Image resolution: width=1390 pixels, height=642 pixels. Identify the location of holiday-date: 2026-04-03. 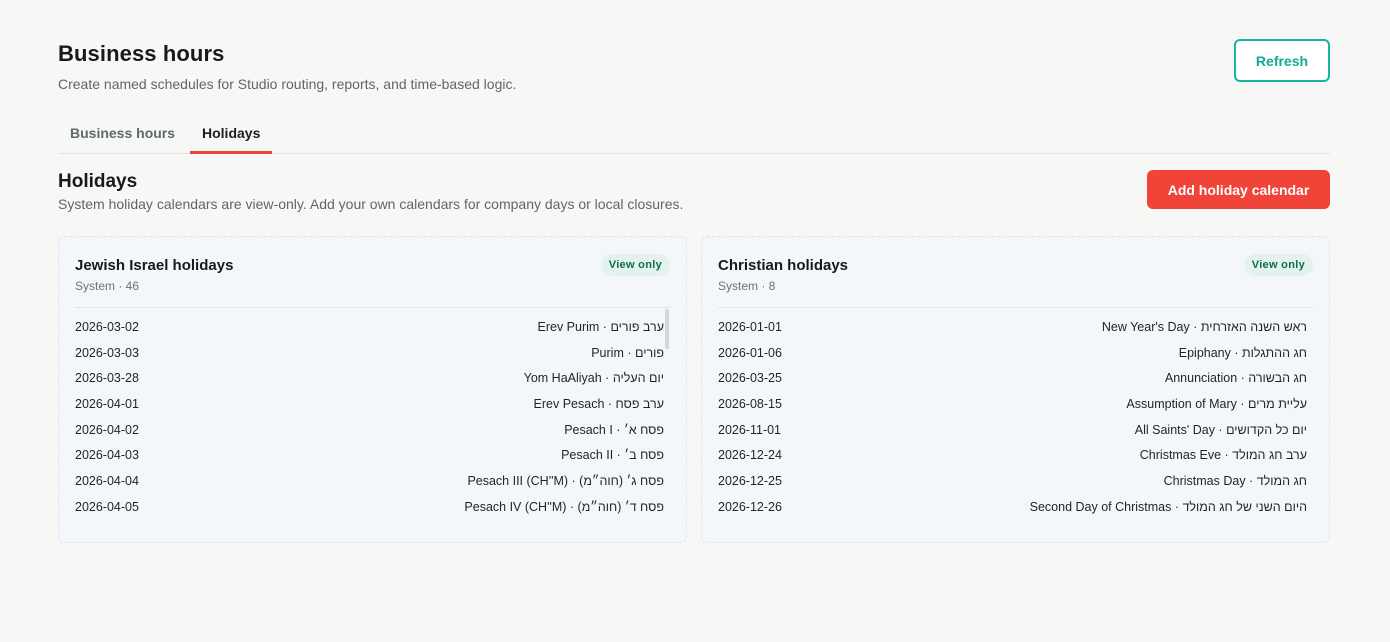
(107, 455).